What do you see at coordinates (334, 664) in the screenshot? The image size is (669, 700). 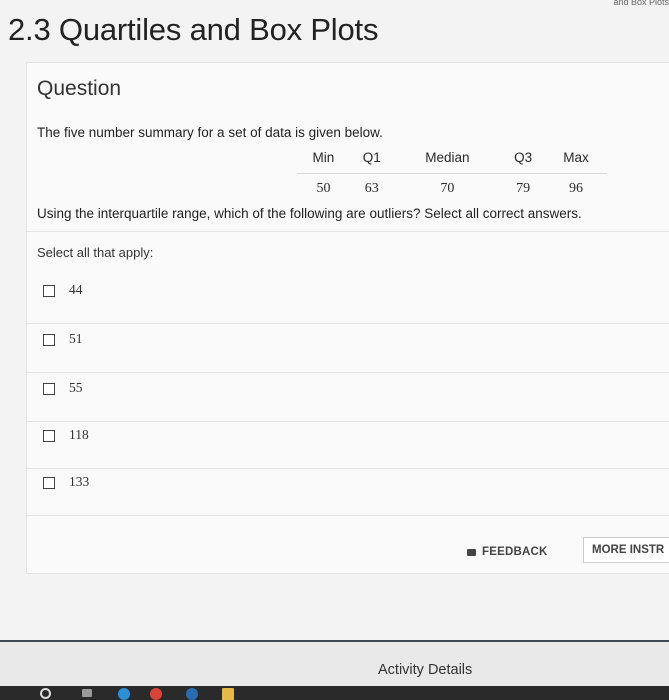 I see `activity-bar: Activity Details` at bounding box center [334, 664].